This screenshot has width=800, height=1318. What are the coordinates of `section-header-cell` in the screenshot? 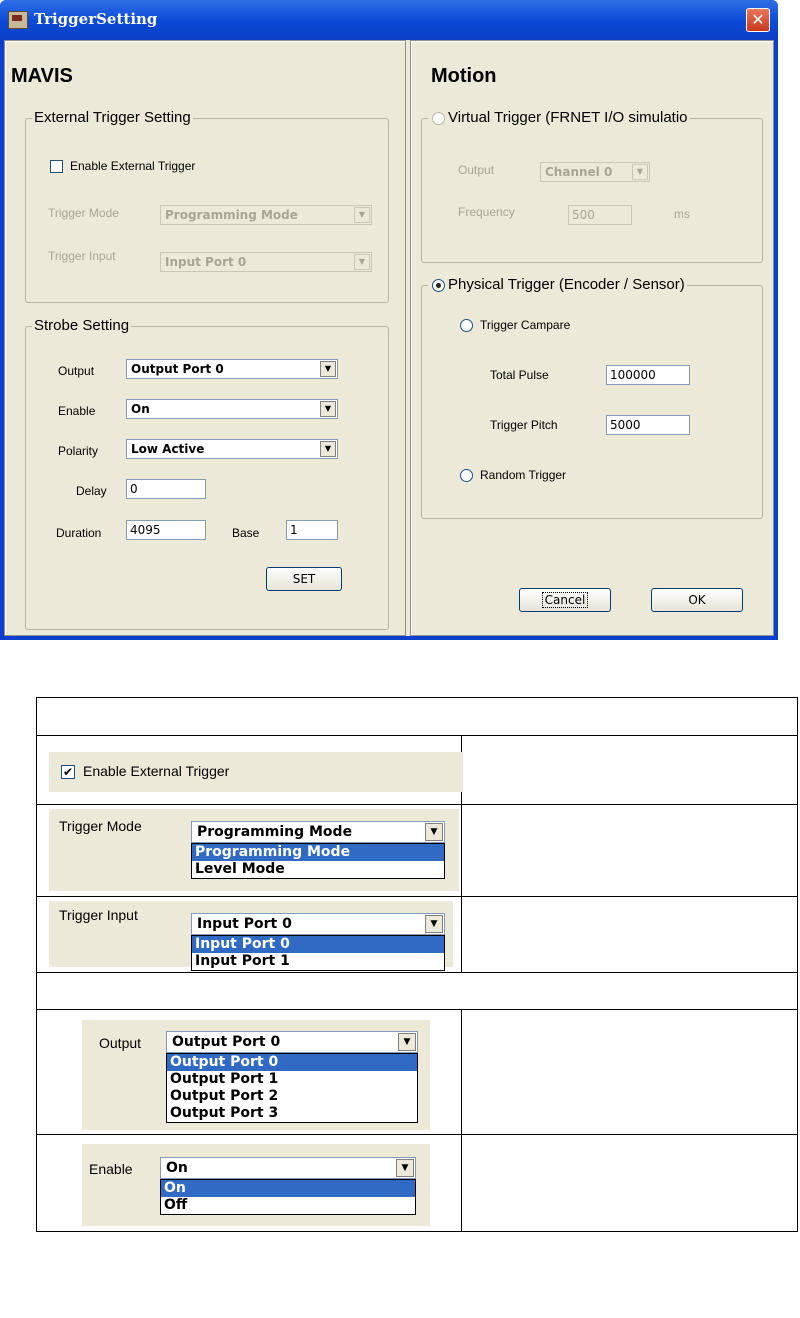 It's located at (417, 716).